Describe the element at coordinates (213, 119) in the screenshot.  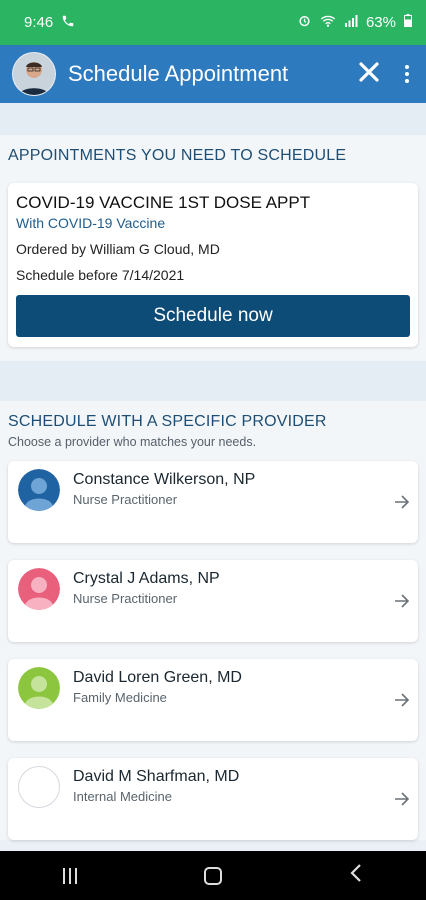
I see `top-divider-band` at that location.